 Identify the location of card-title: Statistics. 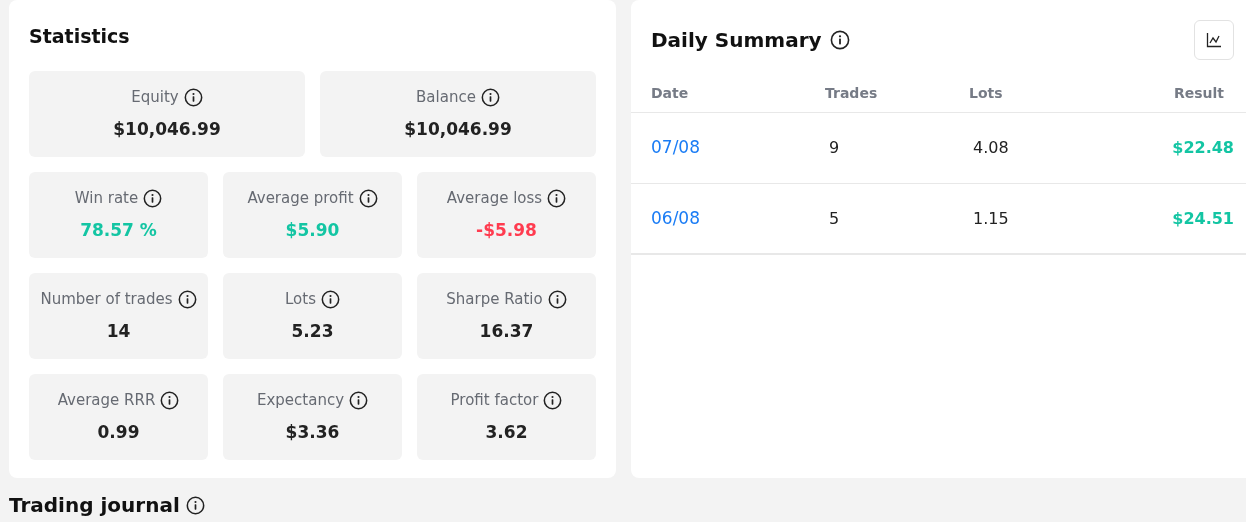
(80, 36).